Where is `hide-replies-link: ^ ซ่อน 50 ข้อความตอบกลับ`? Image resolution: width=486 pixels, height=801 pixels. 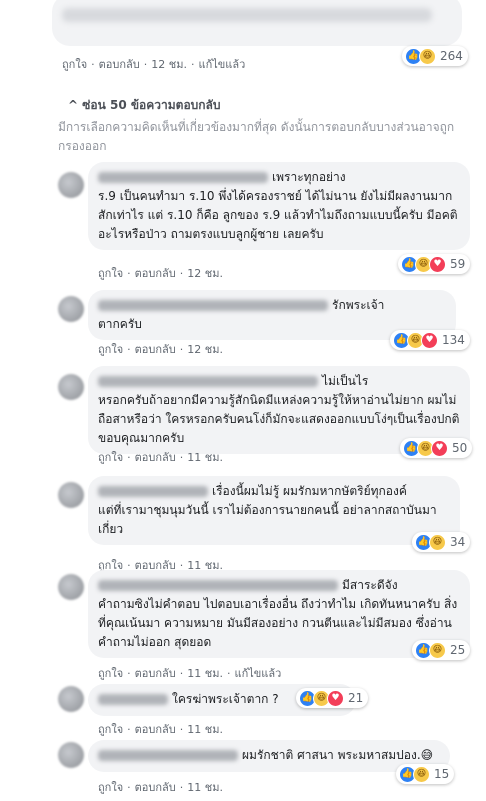
hide-replies-link: ^ ซ่อน 50 ข้อความตอบกลับ is located at coordinates (144, 105).